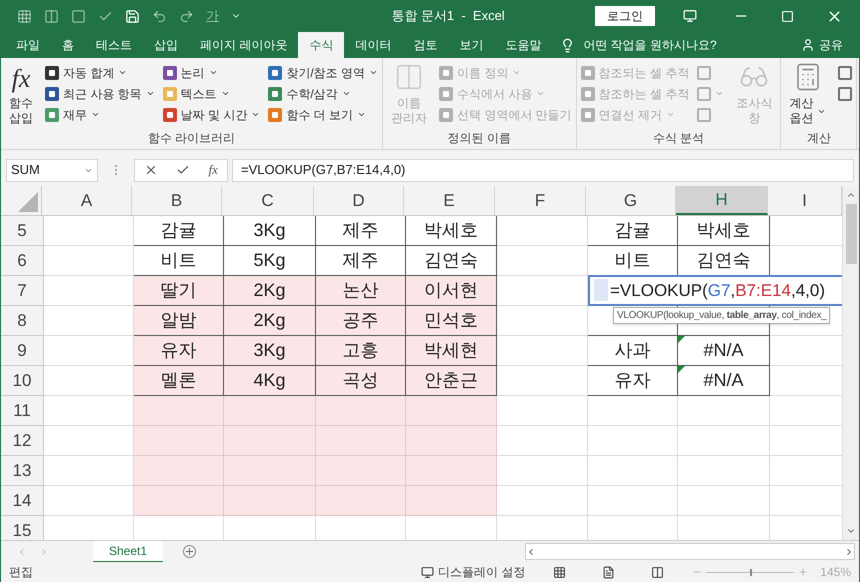 The height and width of the screenshot is (582, 860). What do you see at coordinates (448, 16) in the screenshot?
I see `window-title: 통합 문서1 - Excel` at bounding box center [448, 16].